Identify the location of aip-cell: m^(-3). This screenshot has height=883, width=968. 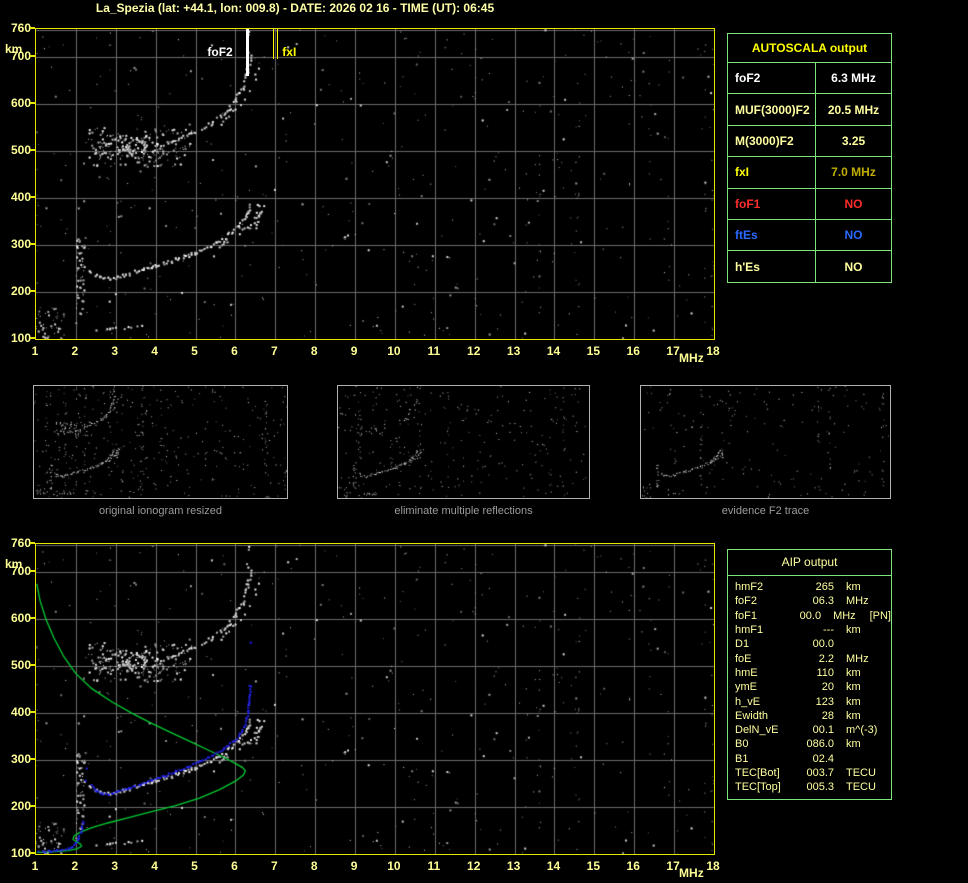
(862, 730).